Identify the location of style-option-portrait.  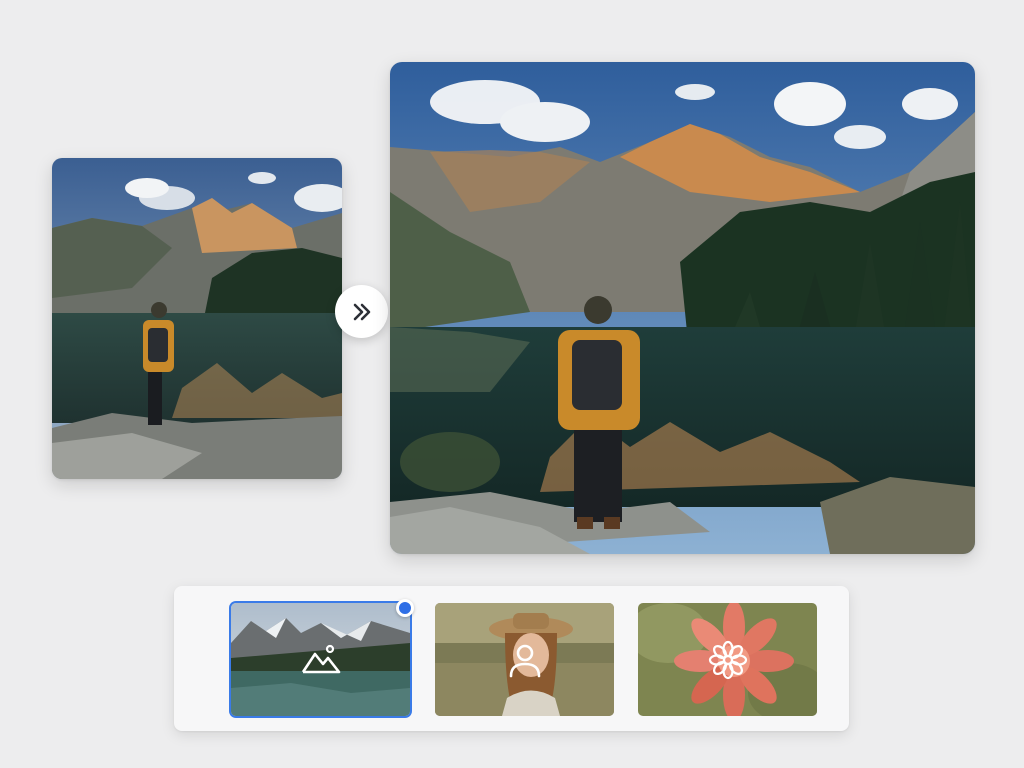
(524, 659).